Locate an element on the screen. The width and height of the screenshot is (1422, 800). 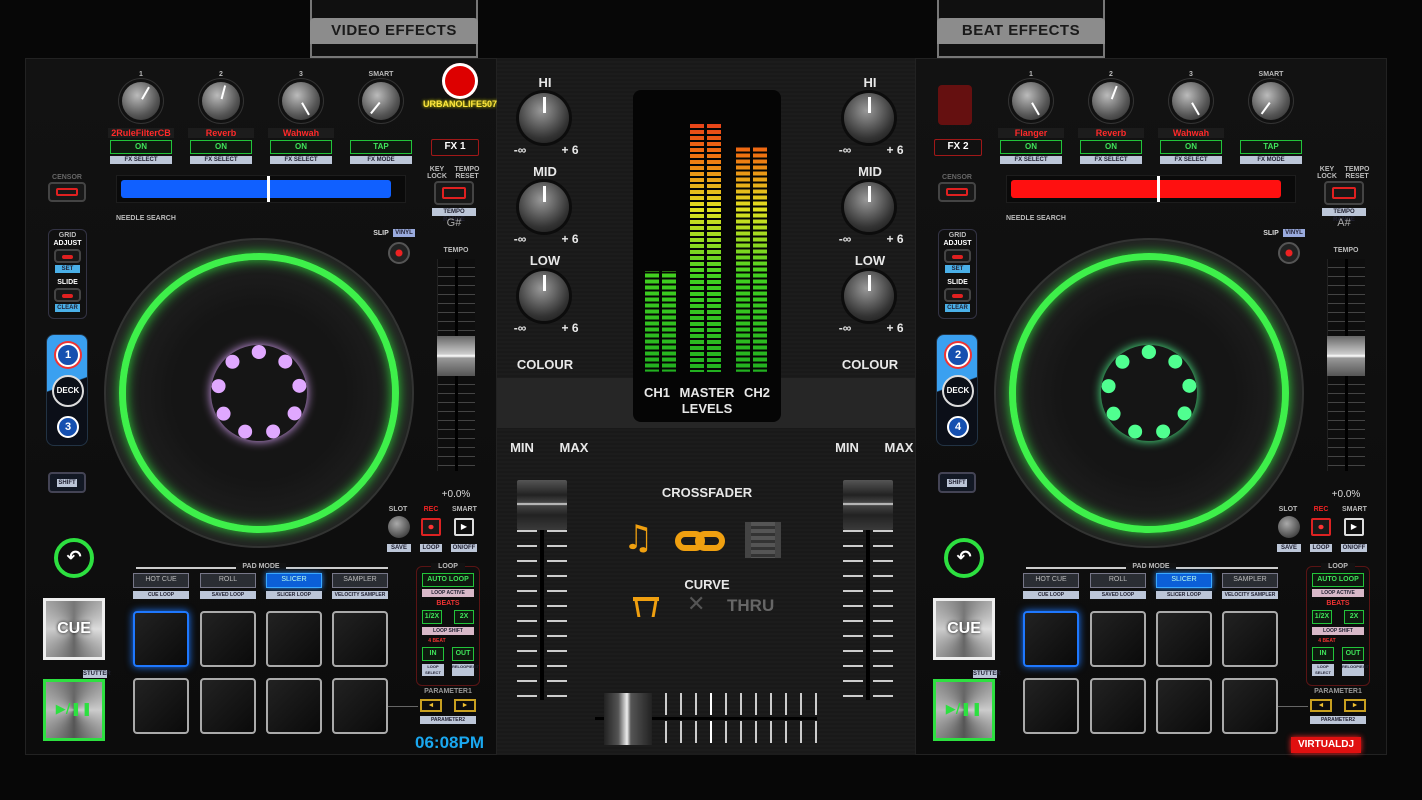
video-effects-tab: VIDEO EFFECTS is located at coordinates (394, 29).